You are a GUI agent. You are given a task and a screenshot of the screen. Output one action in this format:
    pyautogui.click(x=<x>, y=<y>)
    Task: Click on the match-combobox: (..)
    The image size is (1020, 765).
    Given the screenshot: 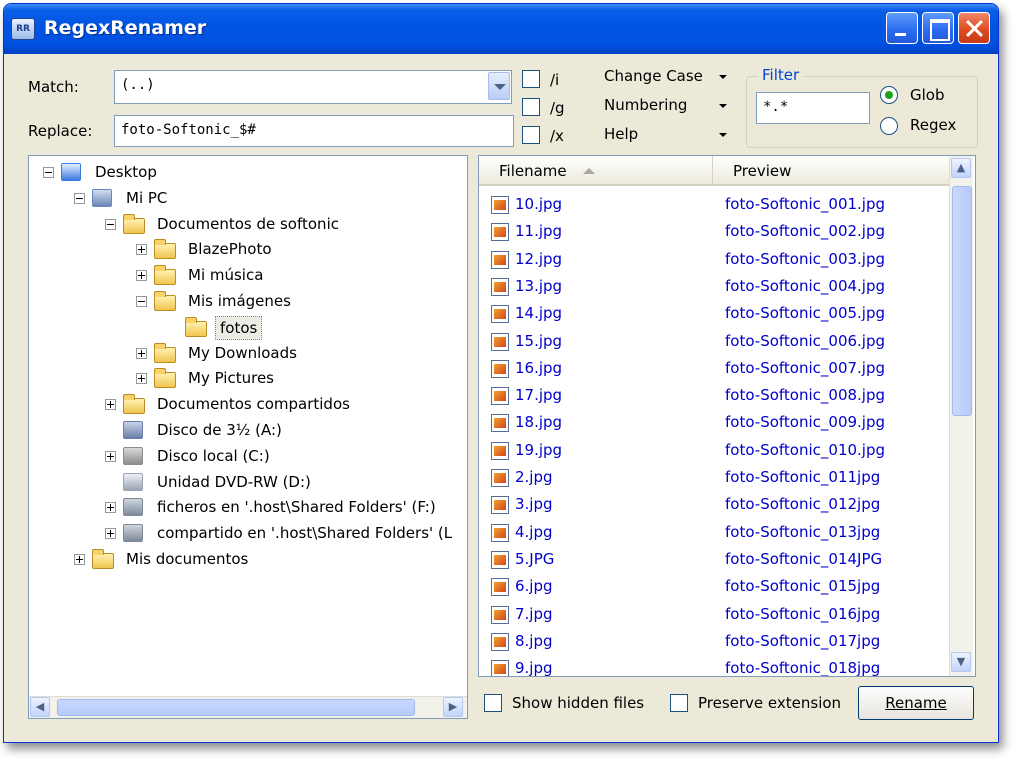 What is the action you would take?
    pyautogui.click(x=313, y=87)
    